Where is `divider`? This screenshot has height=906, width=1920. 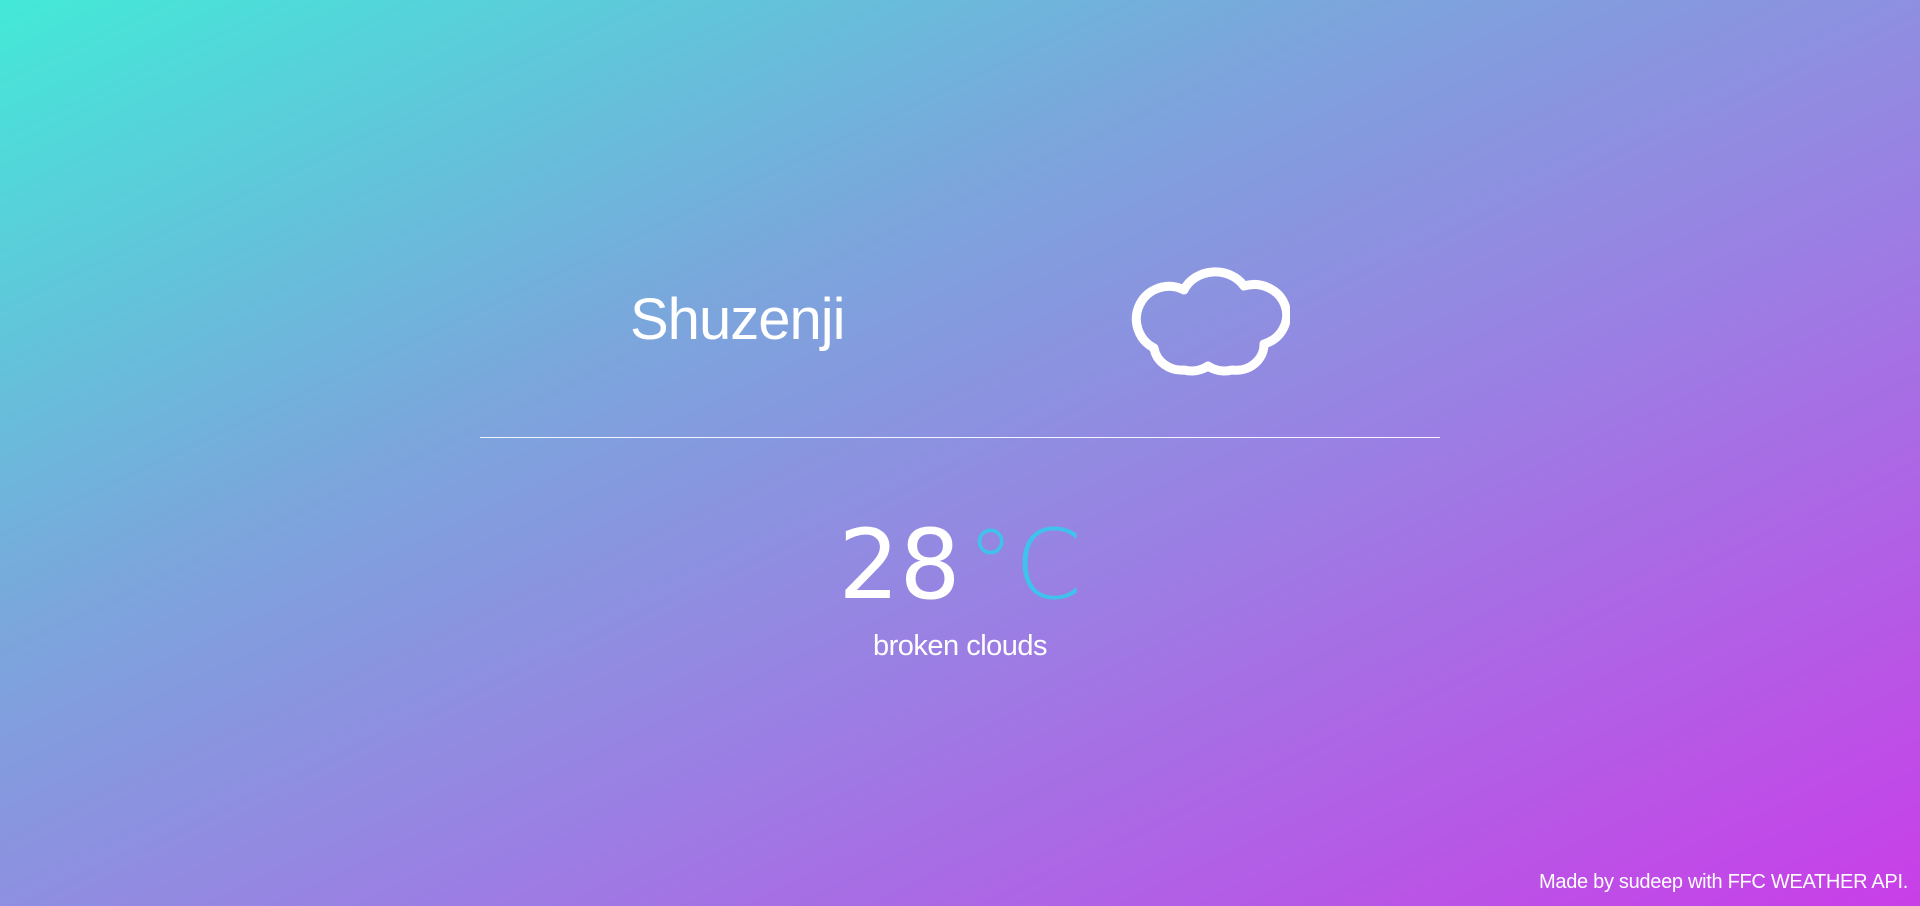 divider is located at coordinates (960, 437).